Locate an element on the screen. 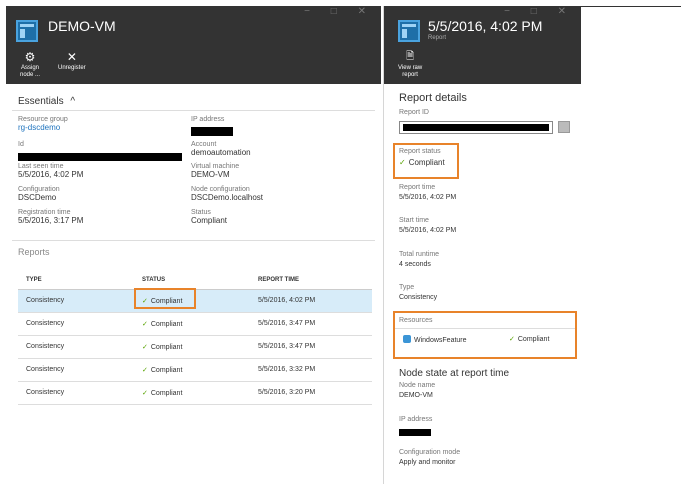 The image size is (689, 484). report-blade-subtitle: Report is located at coordinates (437, 38).